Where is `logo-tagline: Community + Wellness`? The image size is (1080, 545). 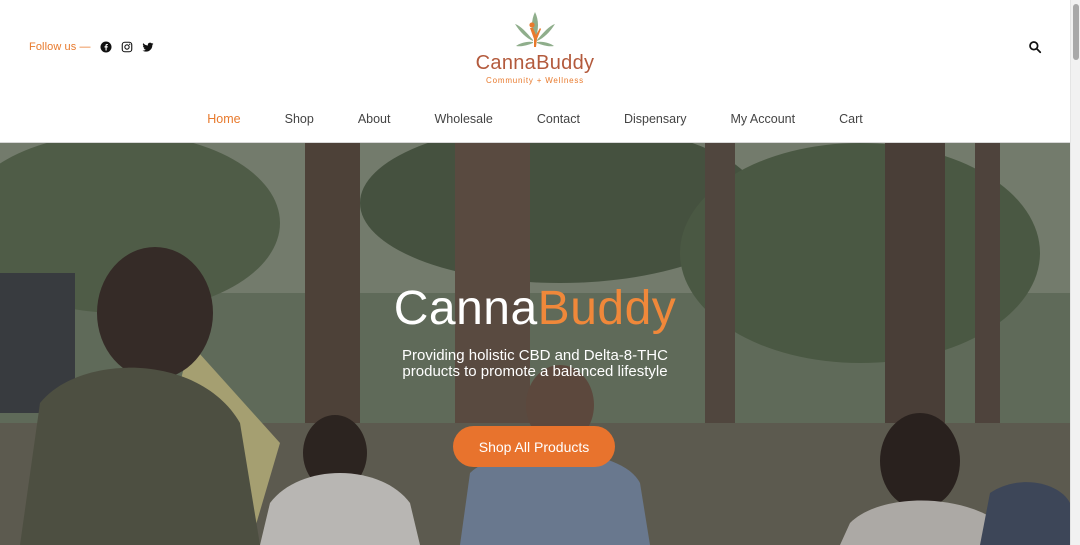
logo-tagline: Community + Wellness is located at coordinates (535, 80).